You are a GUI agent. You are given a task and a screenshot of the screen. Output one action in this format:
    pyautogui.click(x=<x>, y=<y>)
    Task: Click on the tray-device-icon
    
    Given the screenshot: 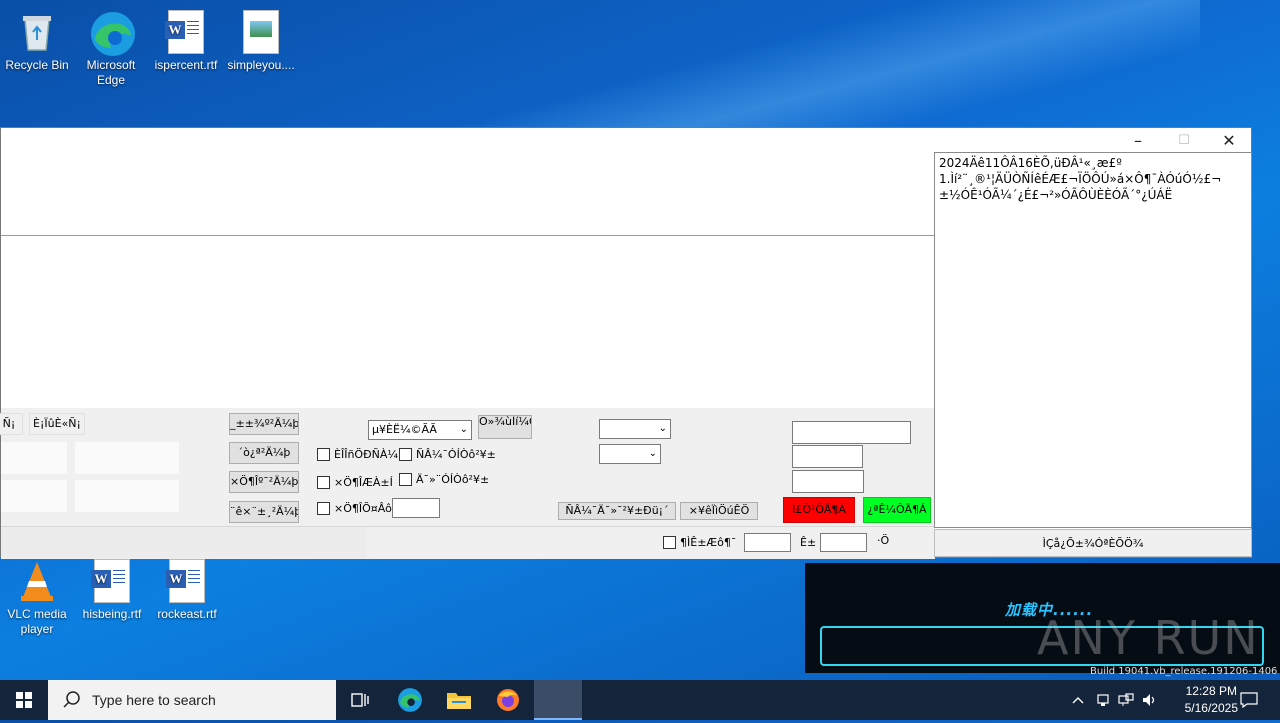 What is the action you would take?
    pyautogui.click(x=1103, y=700)
    